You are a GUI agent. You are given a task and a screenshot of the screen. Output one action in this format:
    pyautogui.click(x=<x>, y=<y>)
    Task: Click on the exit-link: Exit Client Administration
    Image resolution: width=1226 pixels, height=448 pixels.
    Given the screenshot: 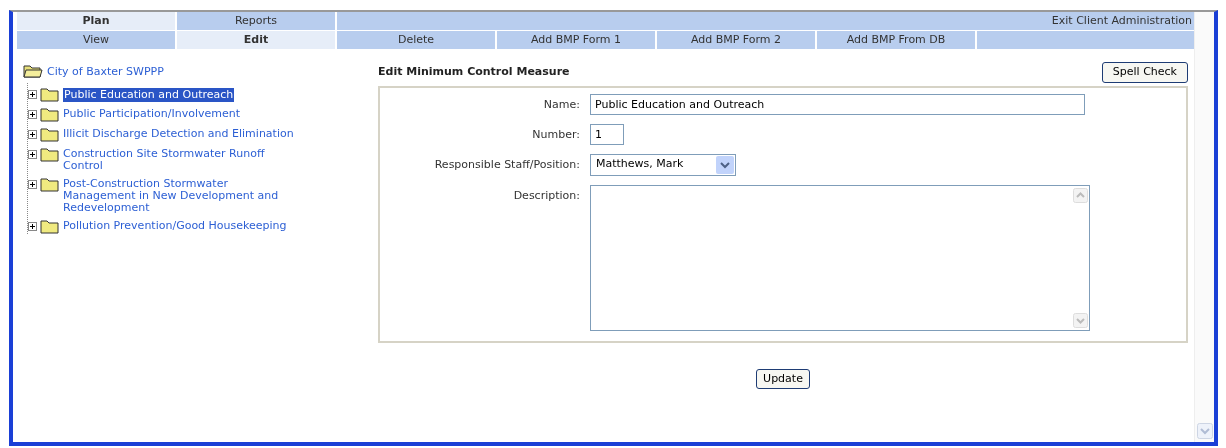 What is the action you would take?
    pyautogui.click(x=1122, y=21)
    